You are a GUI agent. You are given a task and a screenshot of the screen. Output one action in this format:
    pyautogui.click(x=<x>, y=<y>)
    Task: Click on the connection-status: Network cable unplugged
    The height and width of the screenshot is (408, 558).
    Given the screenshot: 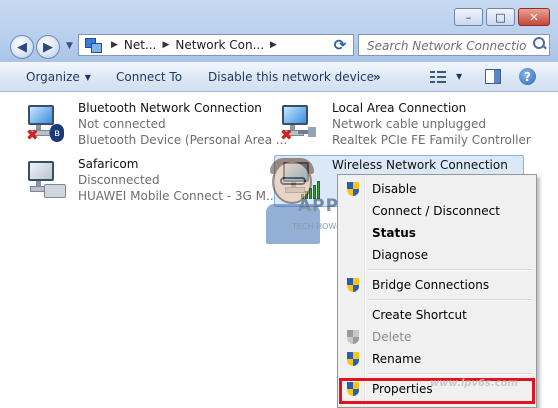 What is the action you would take?
    pyautogui.click(x=409, y=124)
    